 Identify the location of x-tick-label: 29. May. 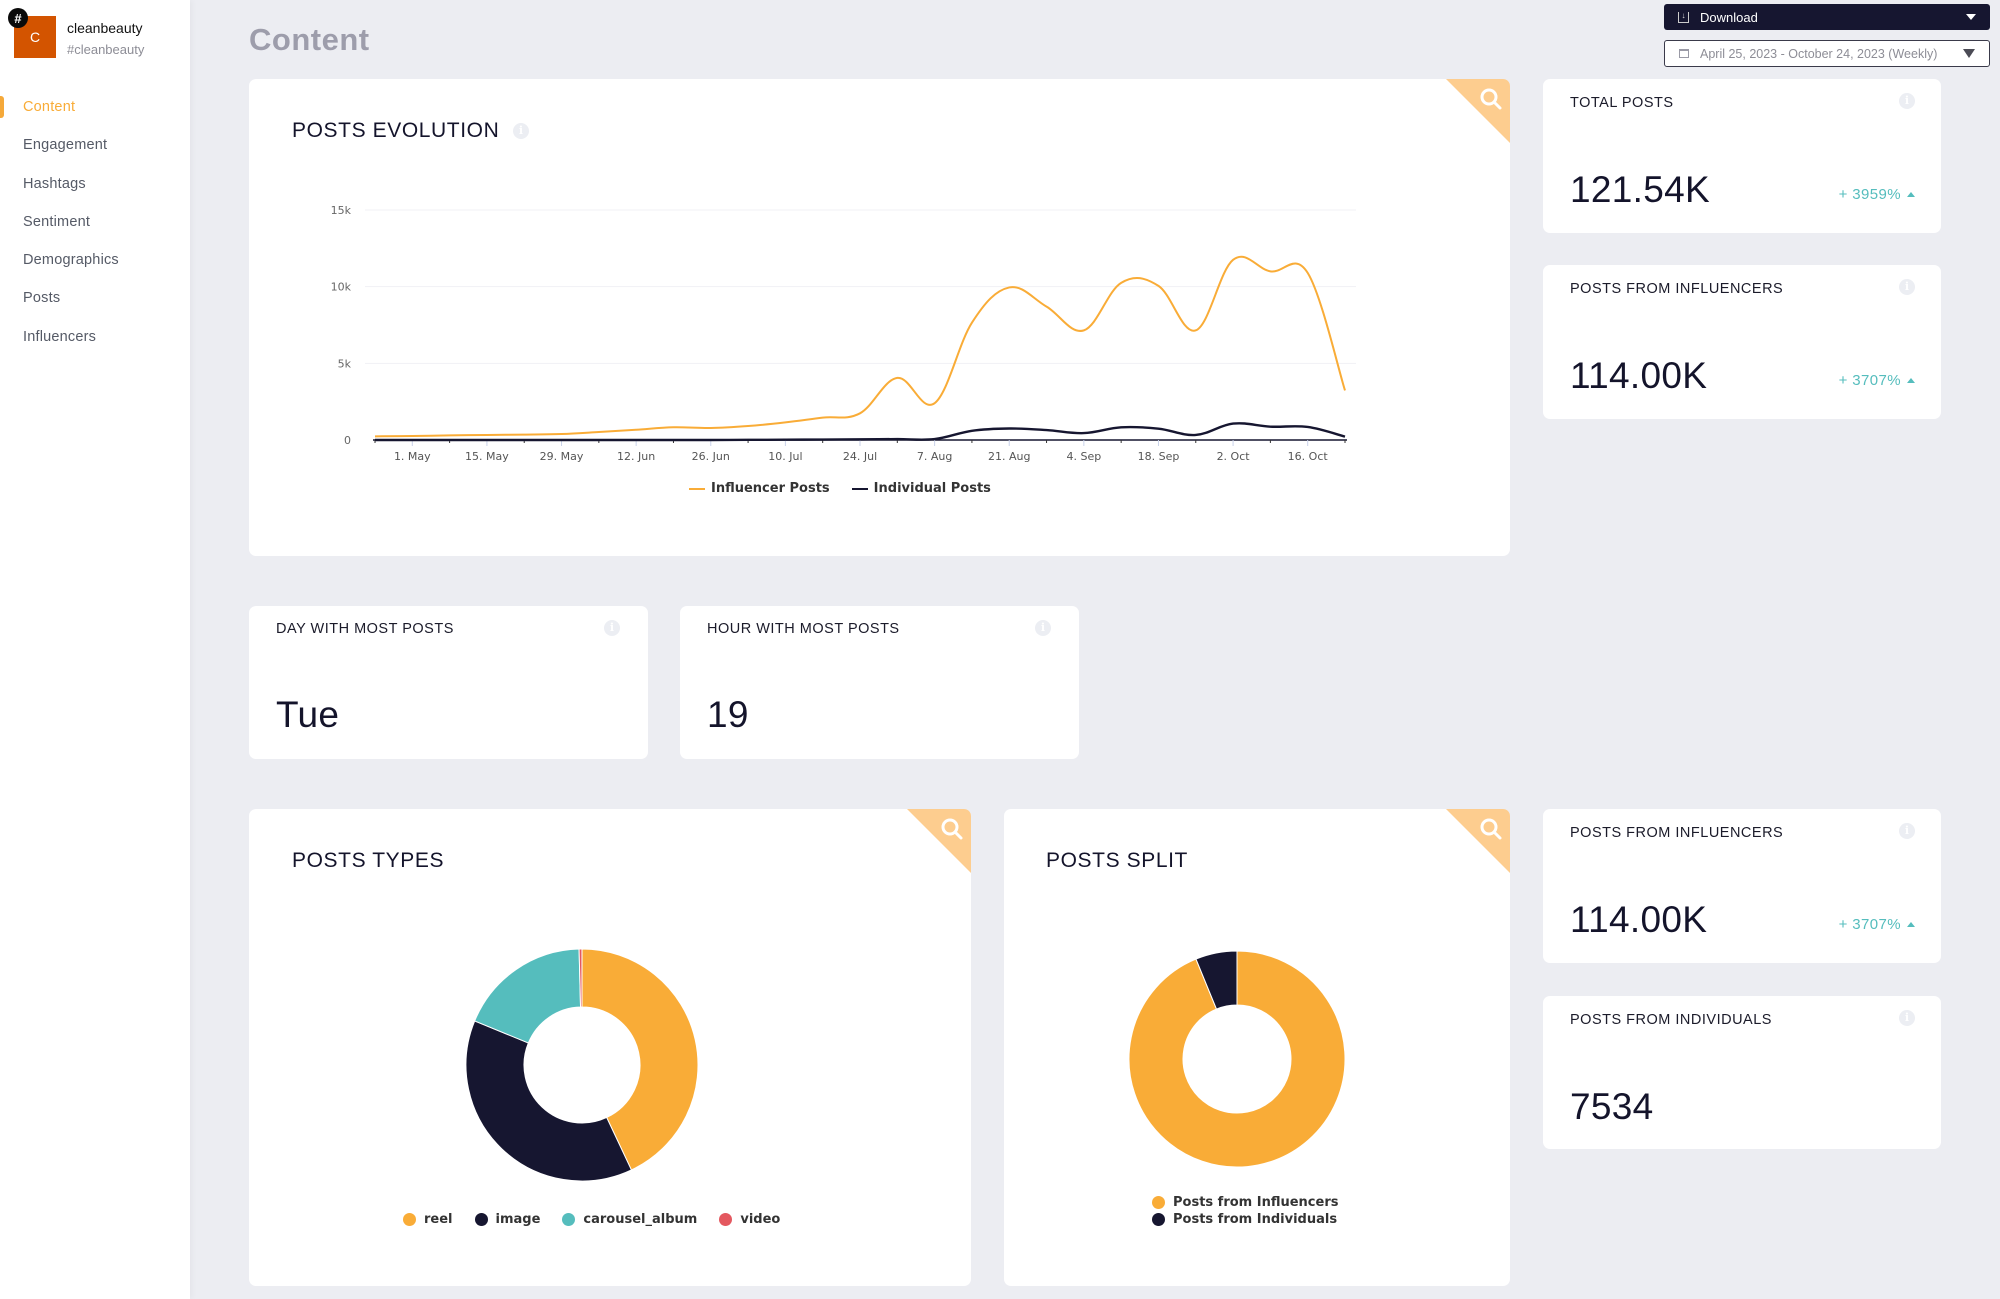
(562, 456).